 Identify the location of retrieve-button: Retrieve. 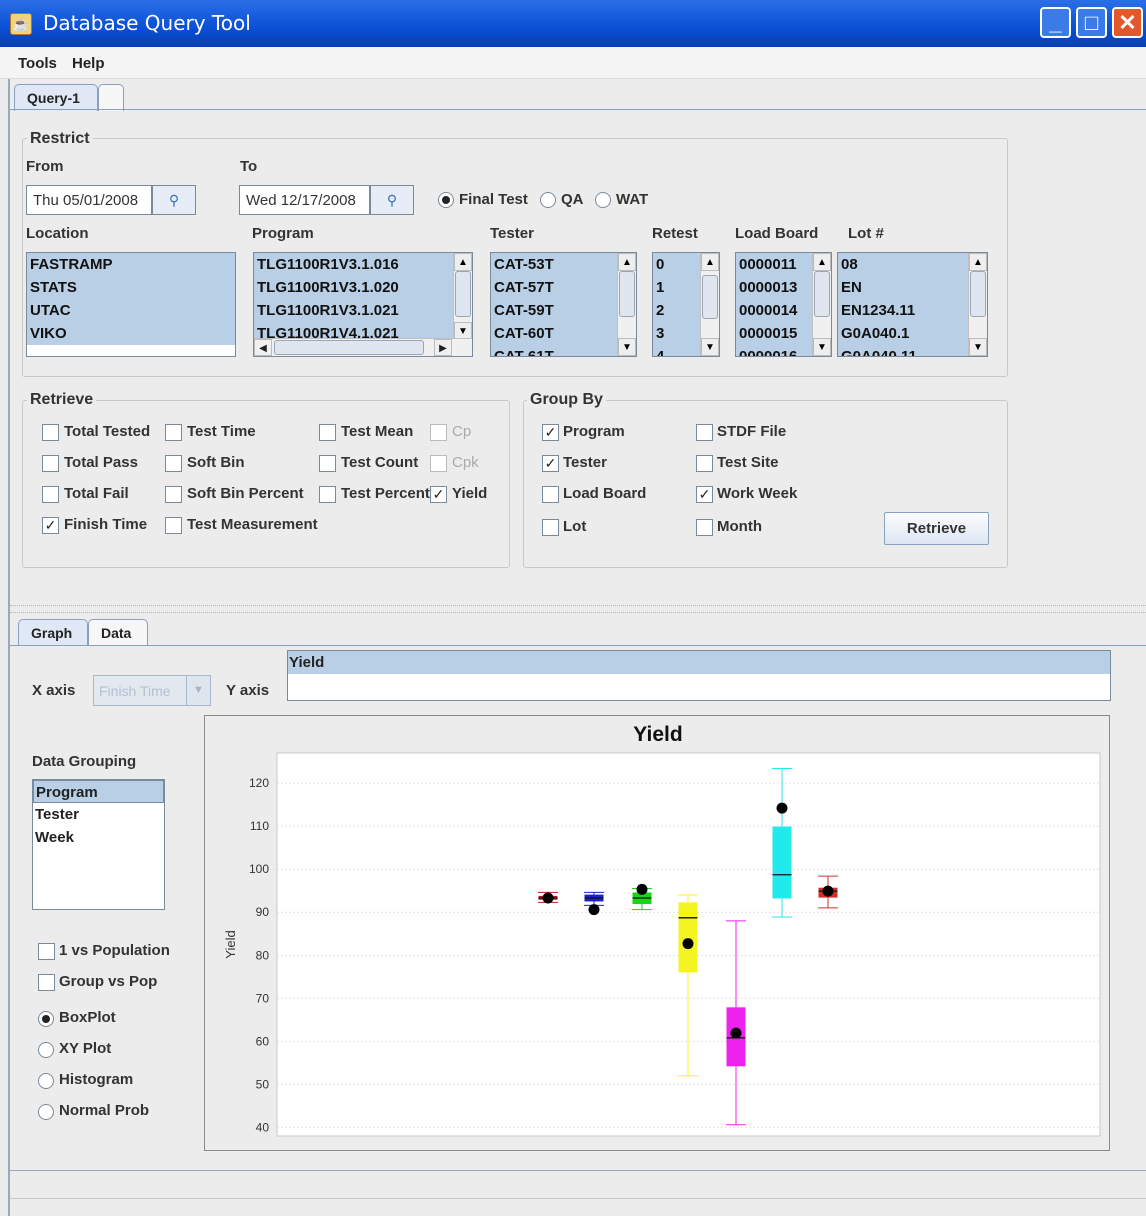
(936, 528).